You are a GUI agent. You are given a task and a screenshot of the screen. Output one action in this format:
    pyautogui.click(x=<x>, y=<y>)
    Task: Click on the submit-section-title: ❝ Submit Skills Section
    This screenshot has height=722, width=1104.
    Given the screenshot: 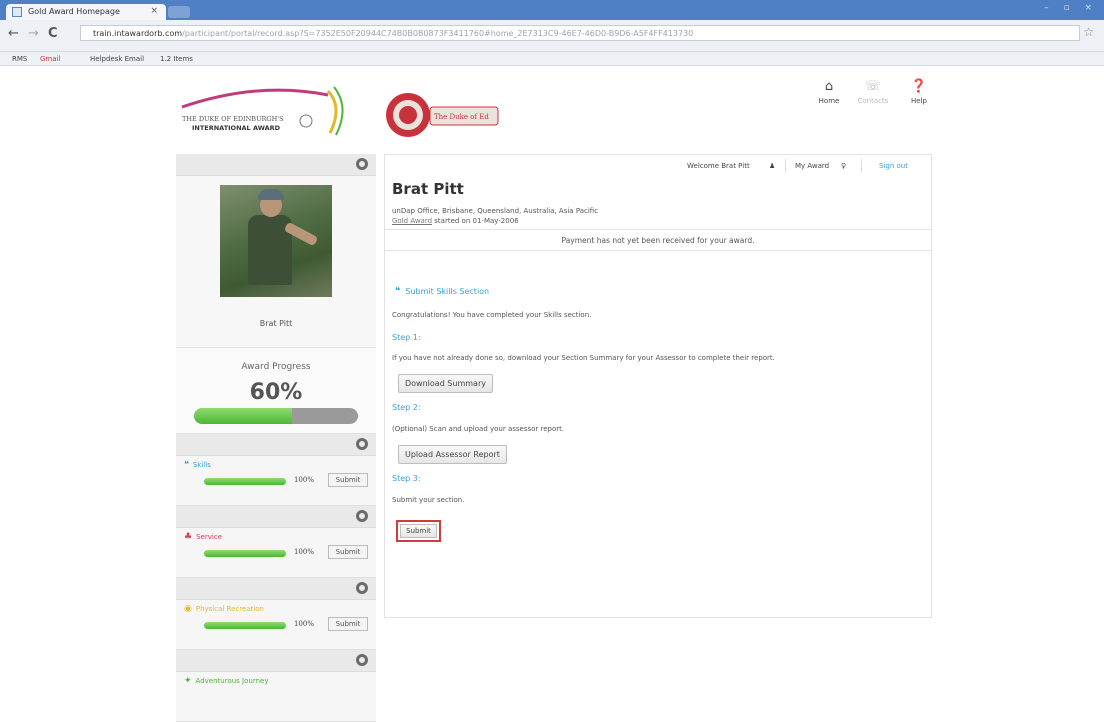 What is the action you would take?
    pyautogui.click(x=442, y=291)
    